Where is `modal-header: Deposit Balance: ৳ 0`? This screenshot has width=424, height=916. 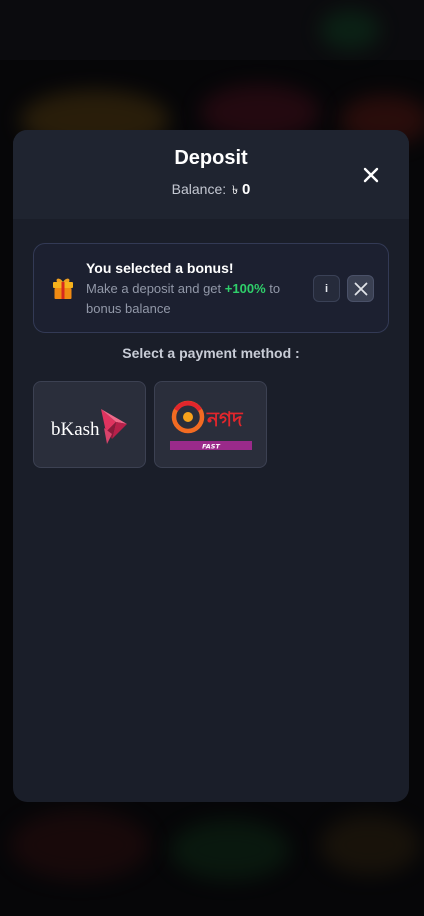 modal-header: Deposit Balance: ৳ 0 is located at coordinates (211, 174).